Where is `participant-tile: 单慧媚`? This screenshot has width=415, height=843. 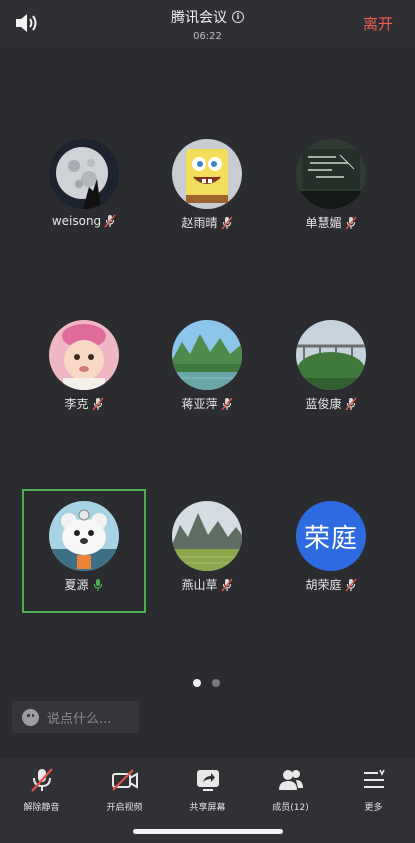 participant-tile: 单慧媚 is located at coordinates (331, 189).